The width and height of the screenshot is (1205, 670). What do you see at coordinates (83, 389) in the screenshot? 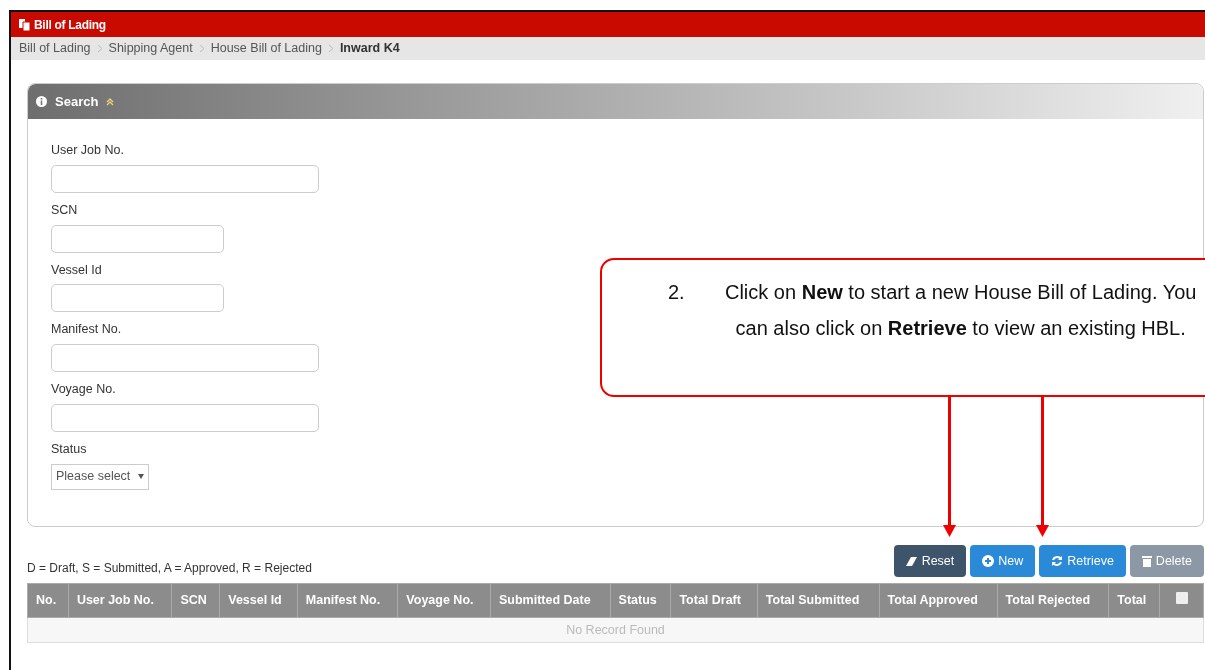
I see `field-label: Voyage No.` at bounding box center [83, 389].